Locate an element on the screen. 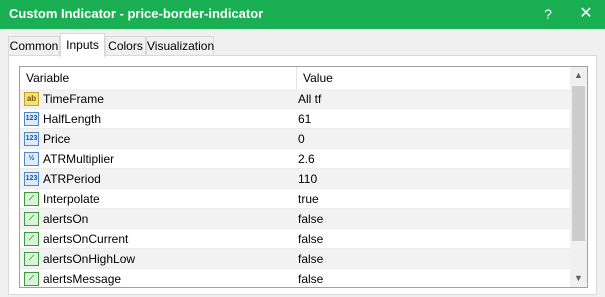  close-button: ✕ is located at coordinates (586, 14).